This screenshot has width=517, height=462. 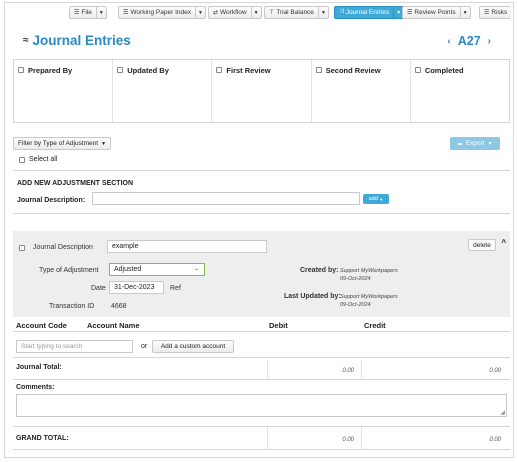 I want to click on created-by-value: Support MyWorkpapers, so click(x=369, y=271).